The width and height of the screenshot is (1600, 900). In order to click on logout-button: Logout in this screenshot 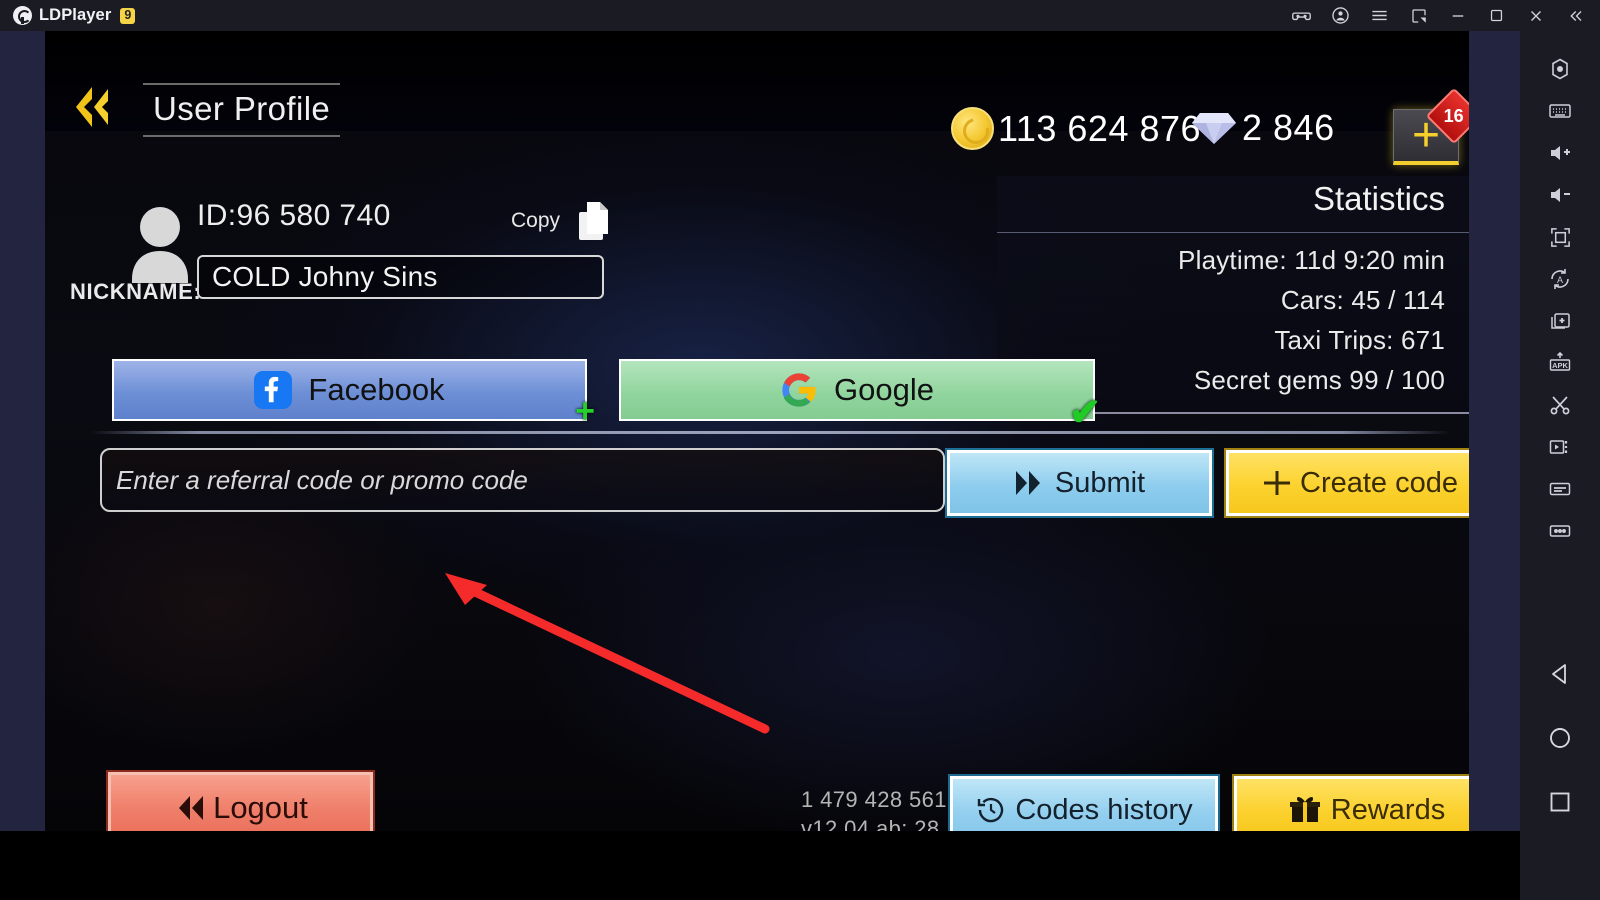, I will do `click(240, 800)`.